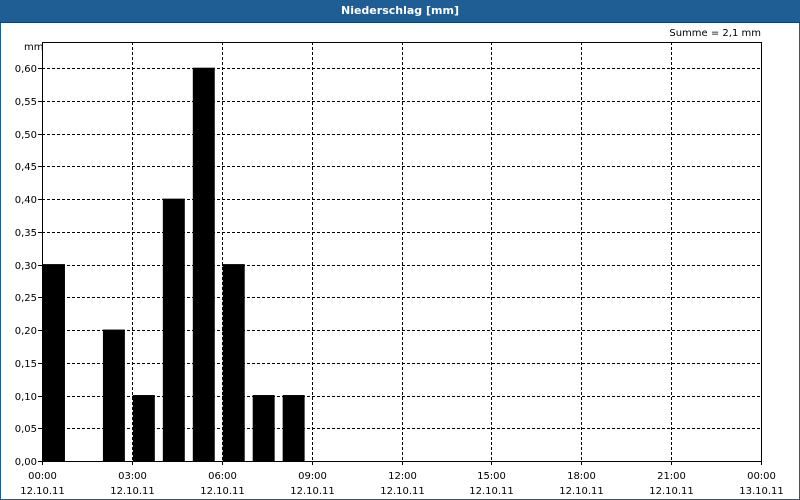 The image size is (800, 500). What do you see at coordinates (671, 476) in the screenshot?
I see `x-tick-time-label: 21:00` at bounding box center [671, 476].